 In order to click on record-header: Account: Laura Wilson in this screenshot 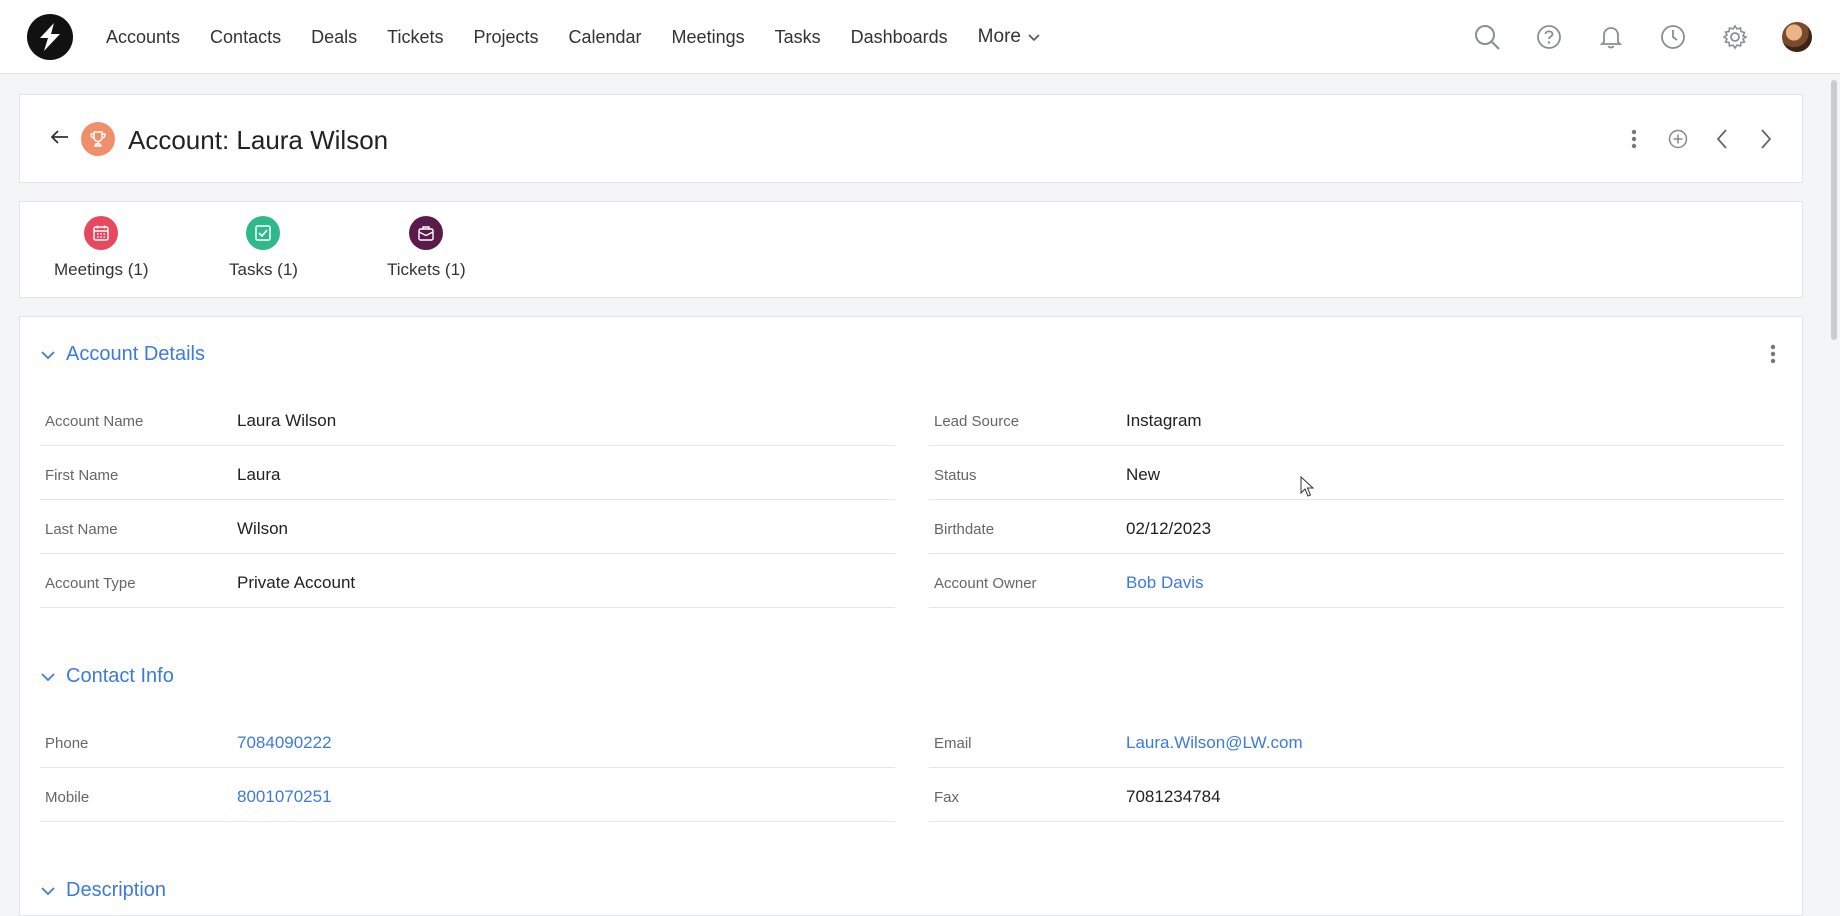, I will do `click(911, 138)`.